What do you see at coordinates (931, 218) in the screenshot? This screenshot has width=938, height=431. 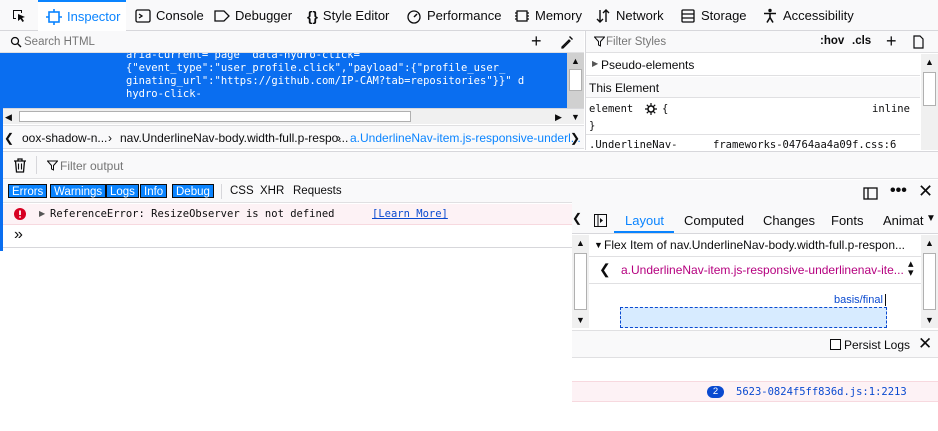 I see `tabs-overflow-icon: ▼` at bounding box center [931, 218].